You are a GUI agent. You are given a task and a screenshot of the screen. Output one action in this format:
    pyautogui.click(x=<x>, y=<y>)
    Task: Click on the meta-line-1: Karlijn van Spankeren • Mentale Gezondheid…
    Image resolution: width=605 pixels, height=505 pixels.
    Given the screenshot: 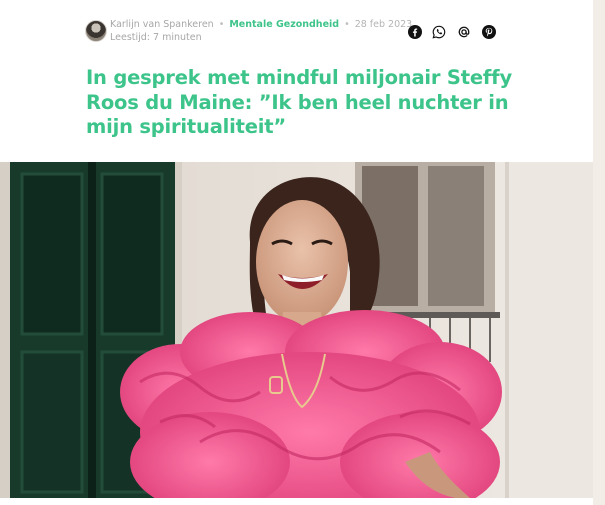 What is the action you would take?
    pyautogui.click(x=261, y=25)
    